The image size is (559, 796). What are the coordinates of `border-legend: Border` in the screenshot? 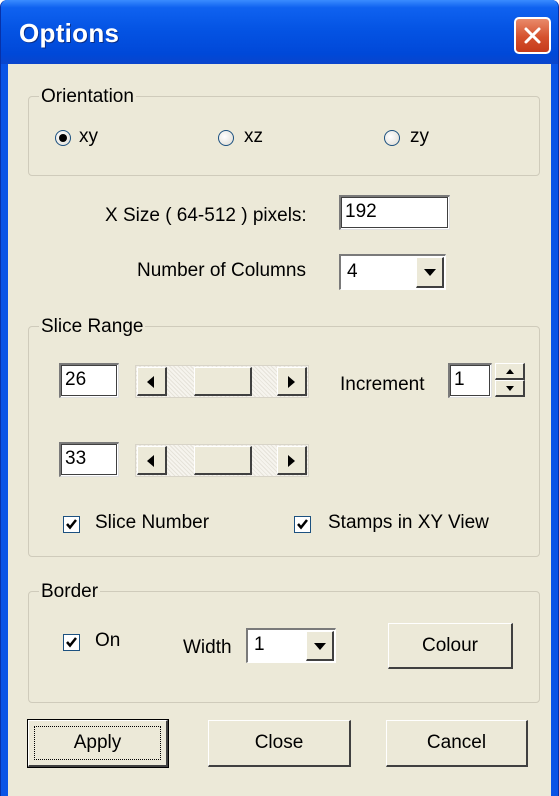 It's located at (70, 592).